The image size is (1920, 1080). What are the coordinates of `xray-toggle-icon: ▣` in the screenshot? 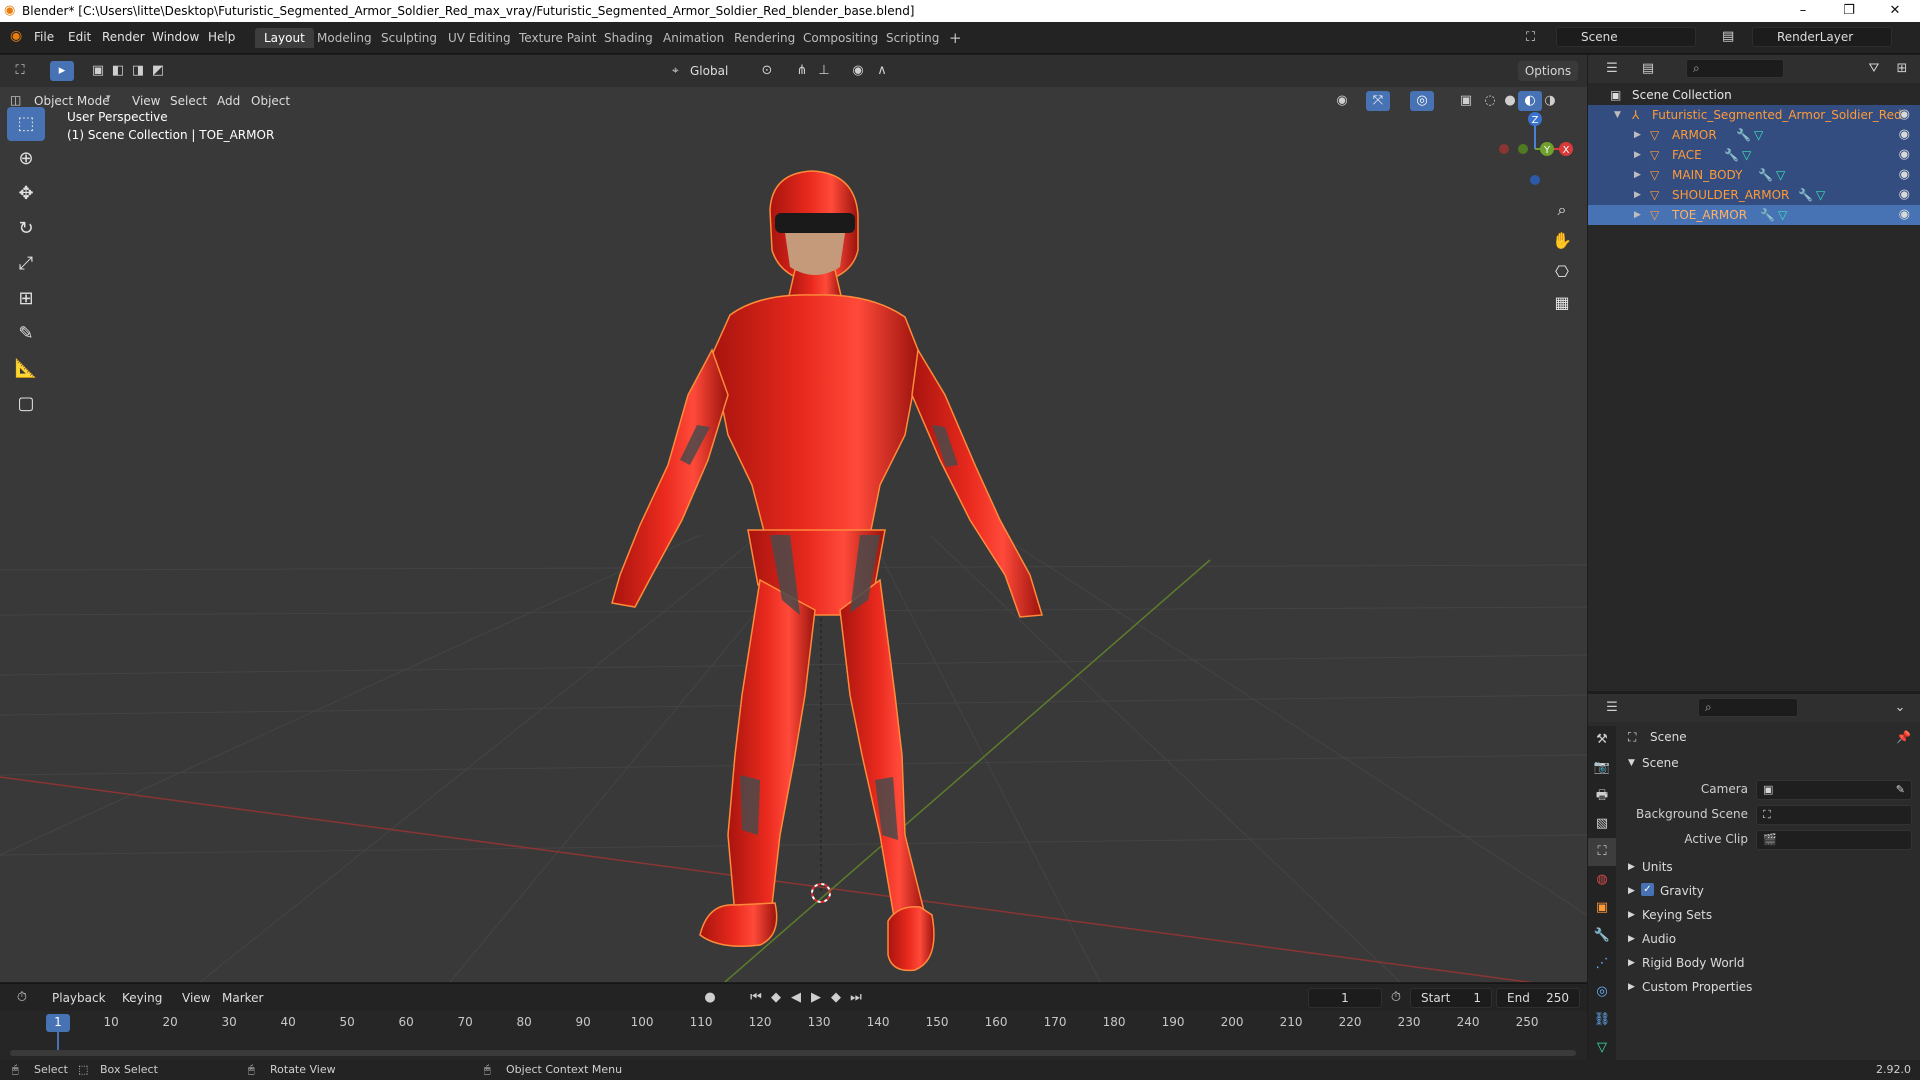 It's located at (1466, 101).